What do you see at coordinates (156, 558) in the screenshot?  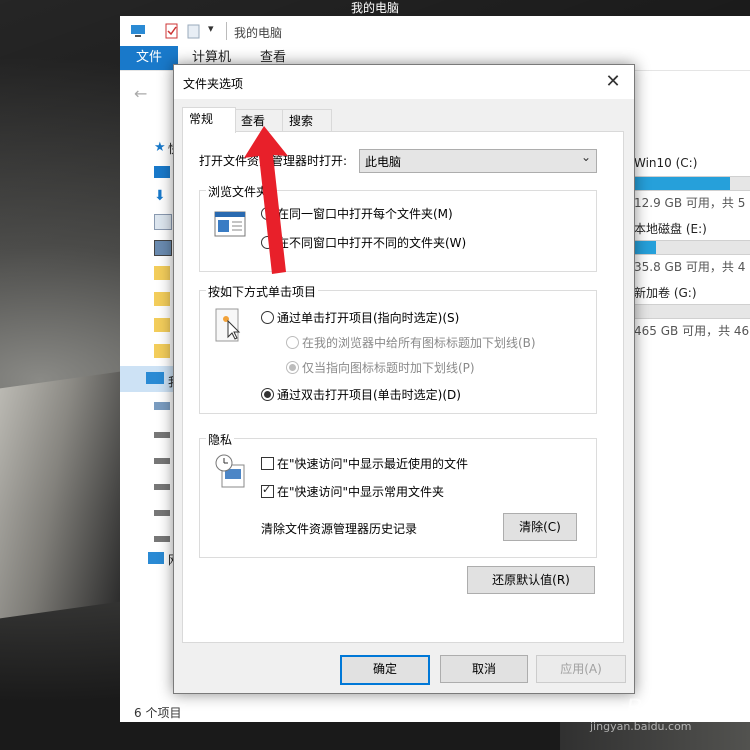 I see `network-icon` at bounding box center [156, 558].